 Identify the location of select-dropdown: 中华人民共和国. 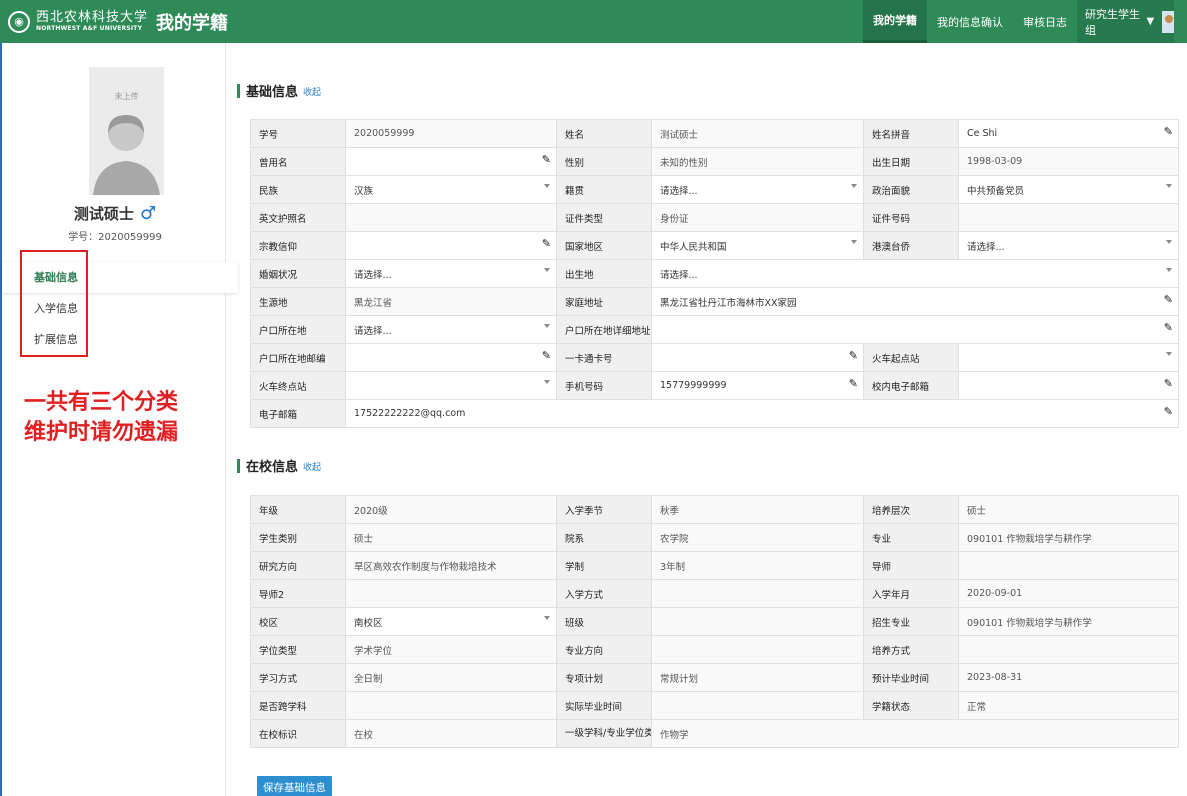
(757, 245).